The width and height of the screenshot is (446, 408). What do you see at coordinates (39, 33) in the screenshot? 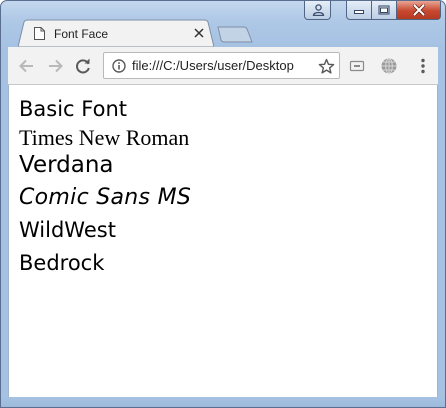
I see `document-icon` at bounding box center [39, 33].